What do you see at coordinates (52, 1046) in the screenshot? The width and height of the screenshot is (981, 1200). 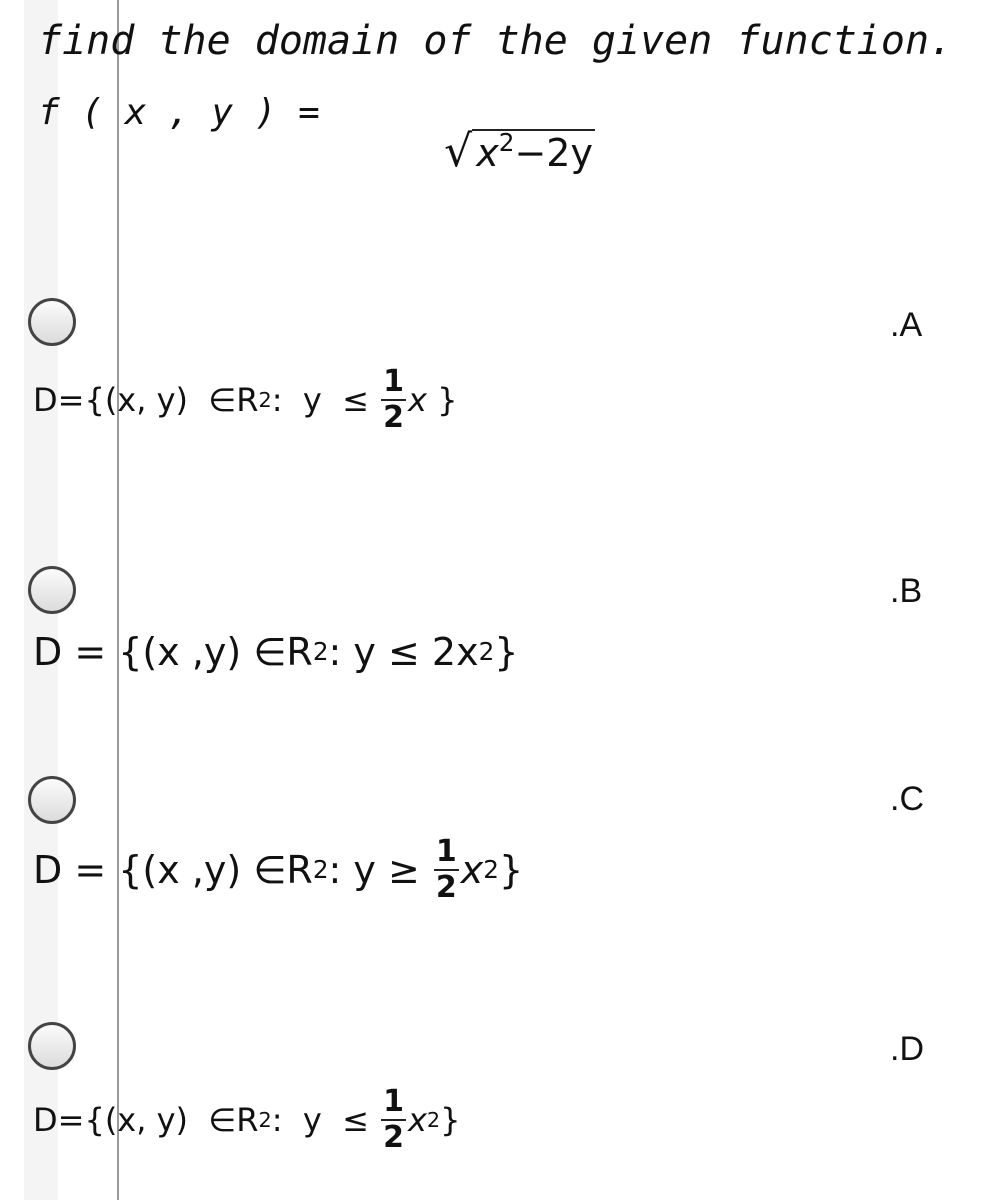 I see `option-d-radio` at bounding box center [52, 1046].